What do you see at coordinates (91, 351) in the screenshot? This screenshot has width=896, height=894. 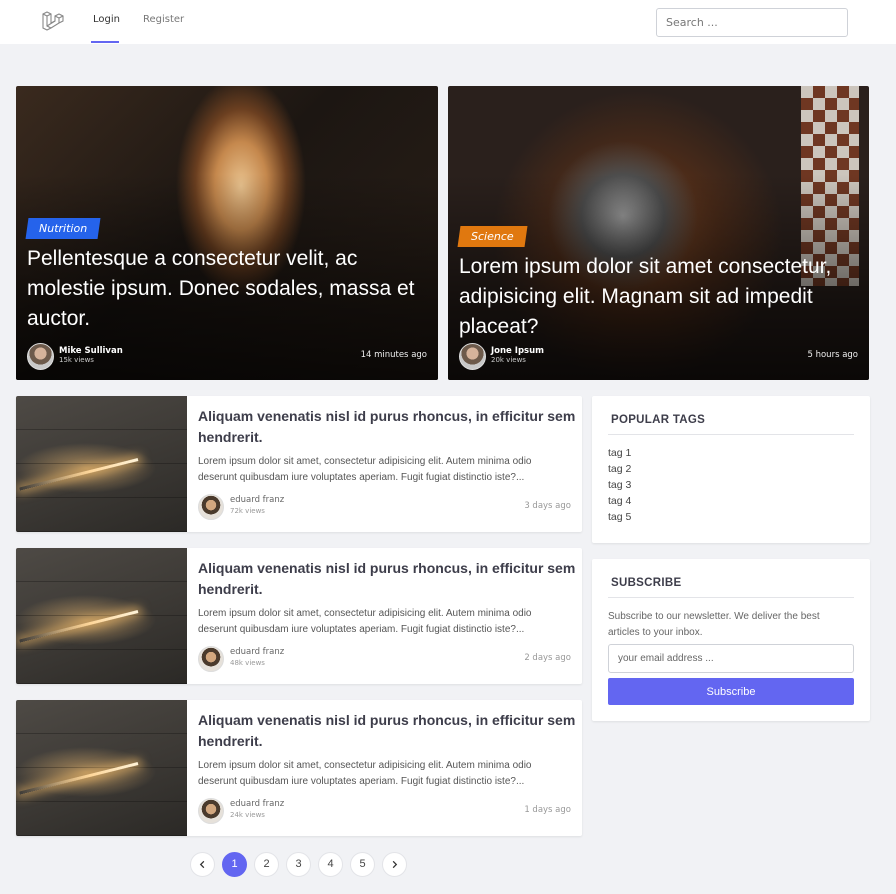 I see `author-name: Mike Sullivan` at bounding box center [91, 351].